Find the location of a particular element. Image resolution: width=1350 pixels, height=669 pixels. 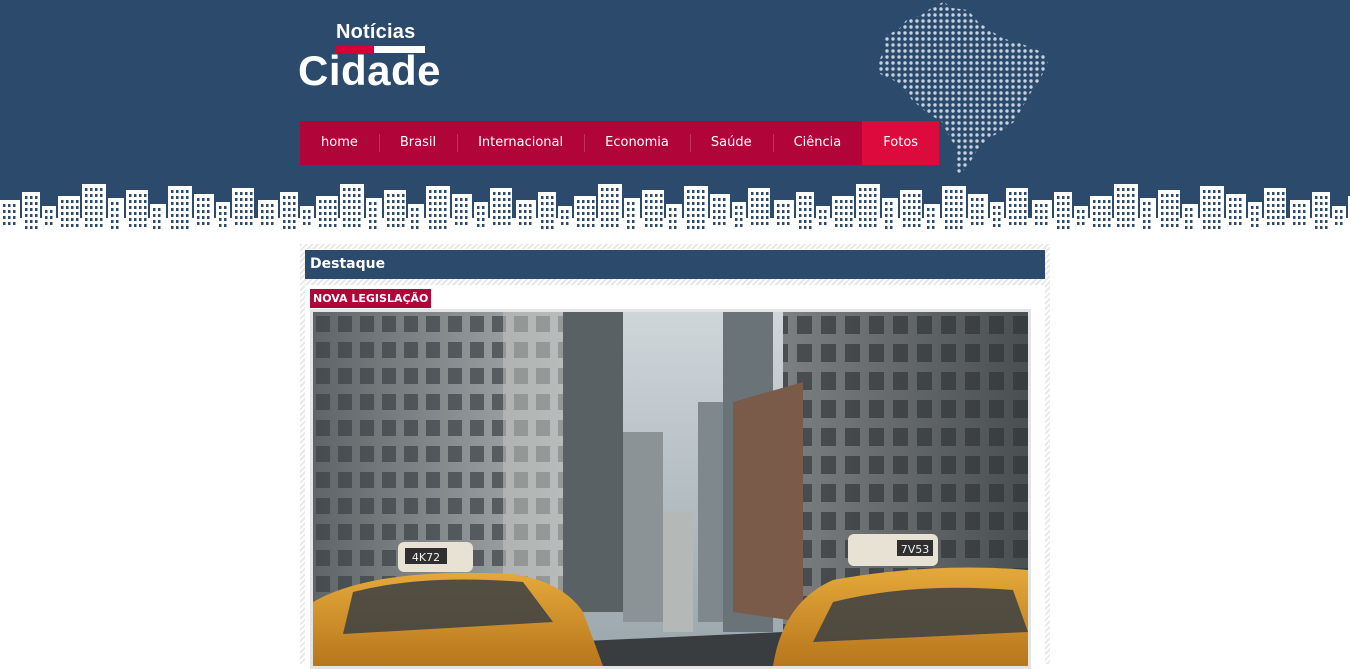

site-logo: Notícias Cidade is located at coordinates (378, 58).